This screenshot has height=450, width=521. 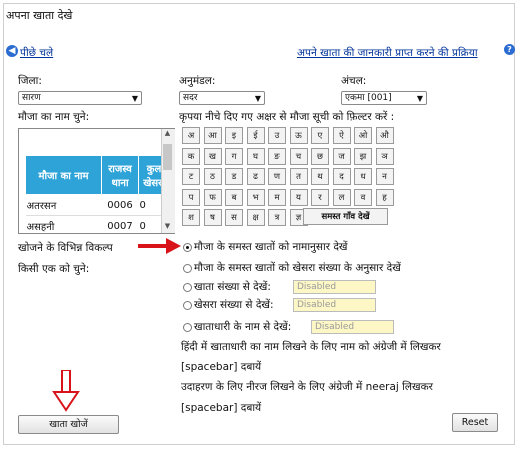 I want to click on letter-key: त्र, so click(x=277, y=217).